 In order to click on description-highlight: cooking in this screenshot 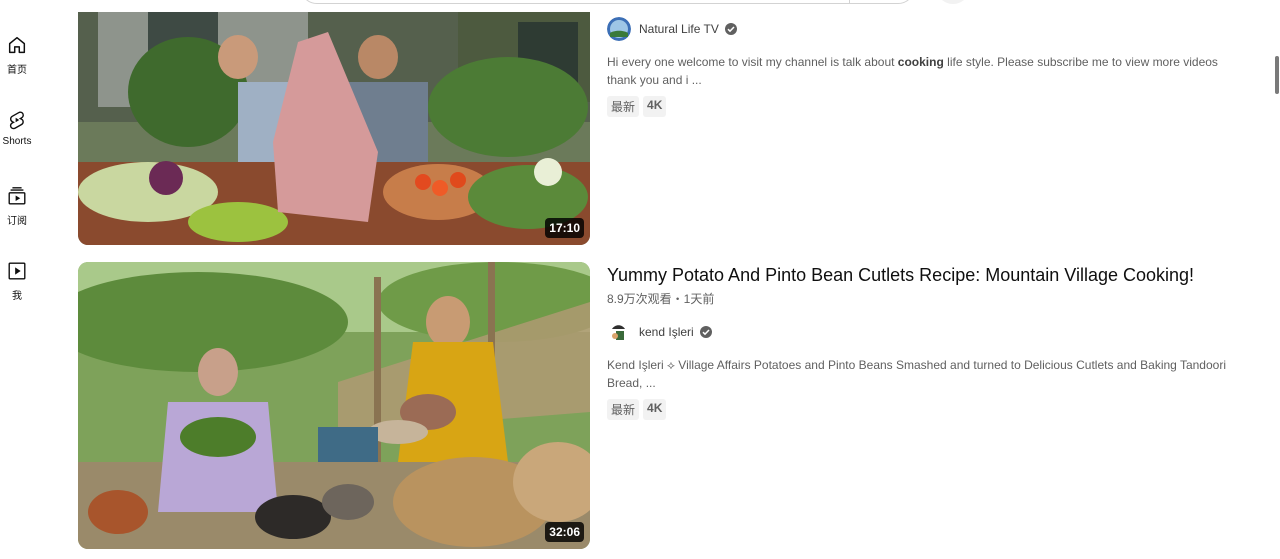, I will do `click(920, 62)`.